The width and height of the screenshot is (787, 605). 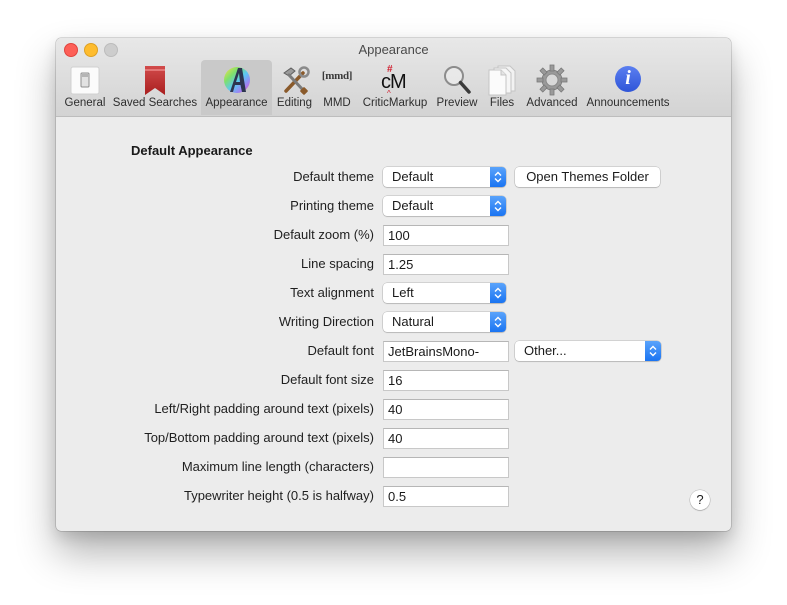 I want to click on cm-glyph: cM, so click(x=394, y=82).